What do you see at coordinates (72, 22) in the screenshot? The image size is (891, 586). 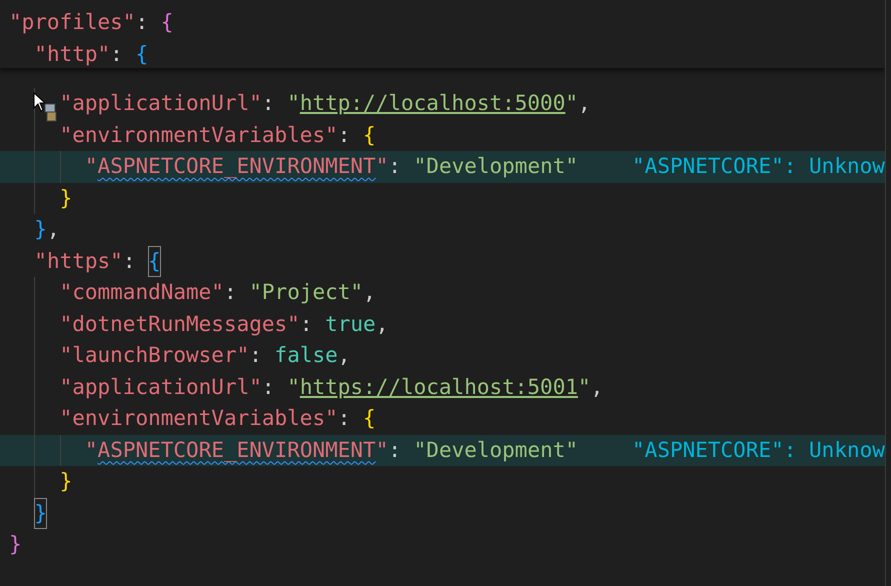 I see `property-key: "profiles"` at bounding box center [72, 22].